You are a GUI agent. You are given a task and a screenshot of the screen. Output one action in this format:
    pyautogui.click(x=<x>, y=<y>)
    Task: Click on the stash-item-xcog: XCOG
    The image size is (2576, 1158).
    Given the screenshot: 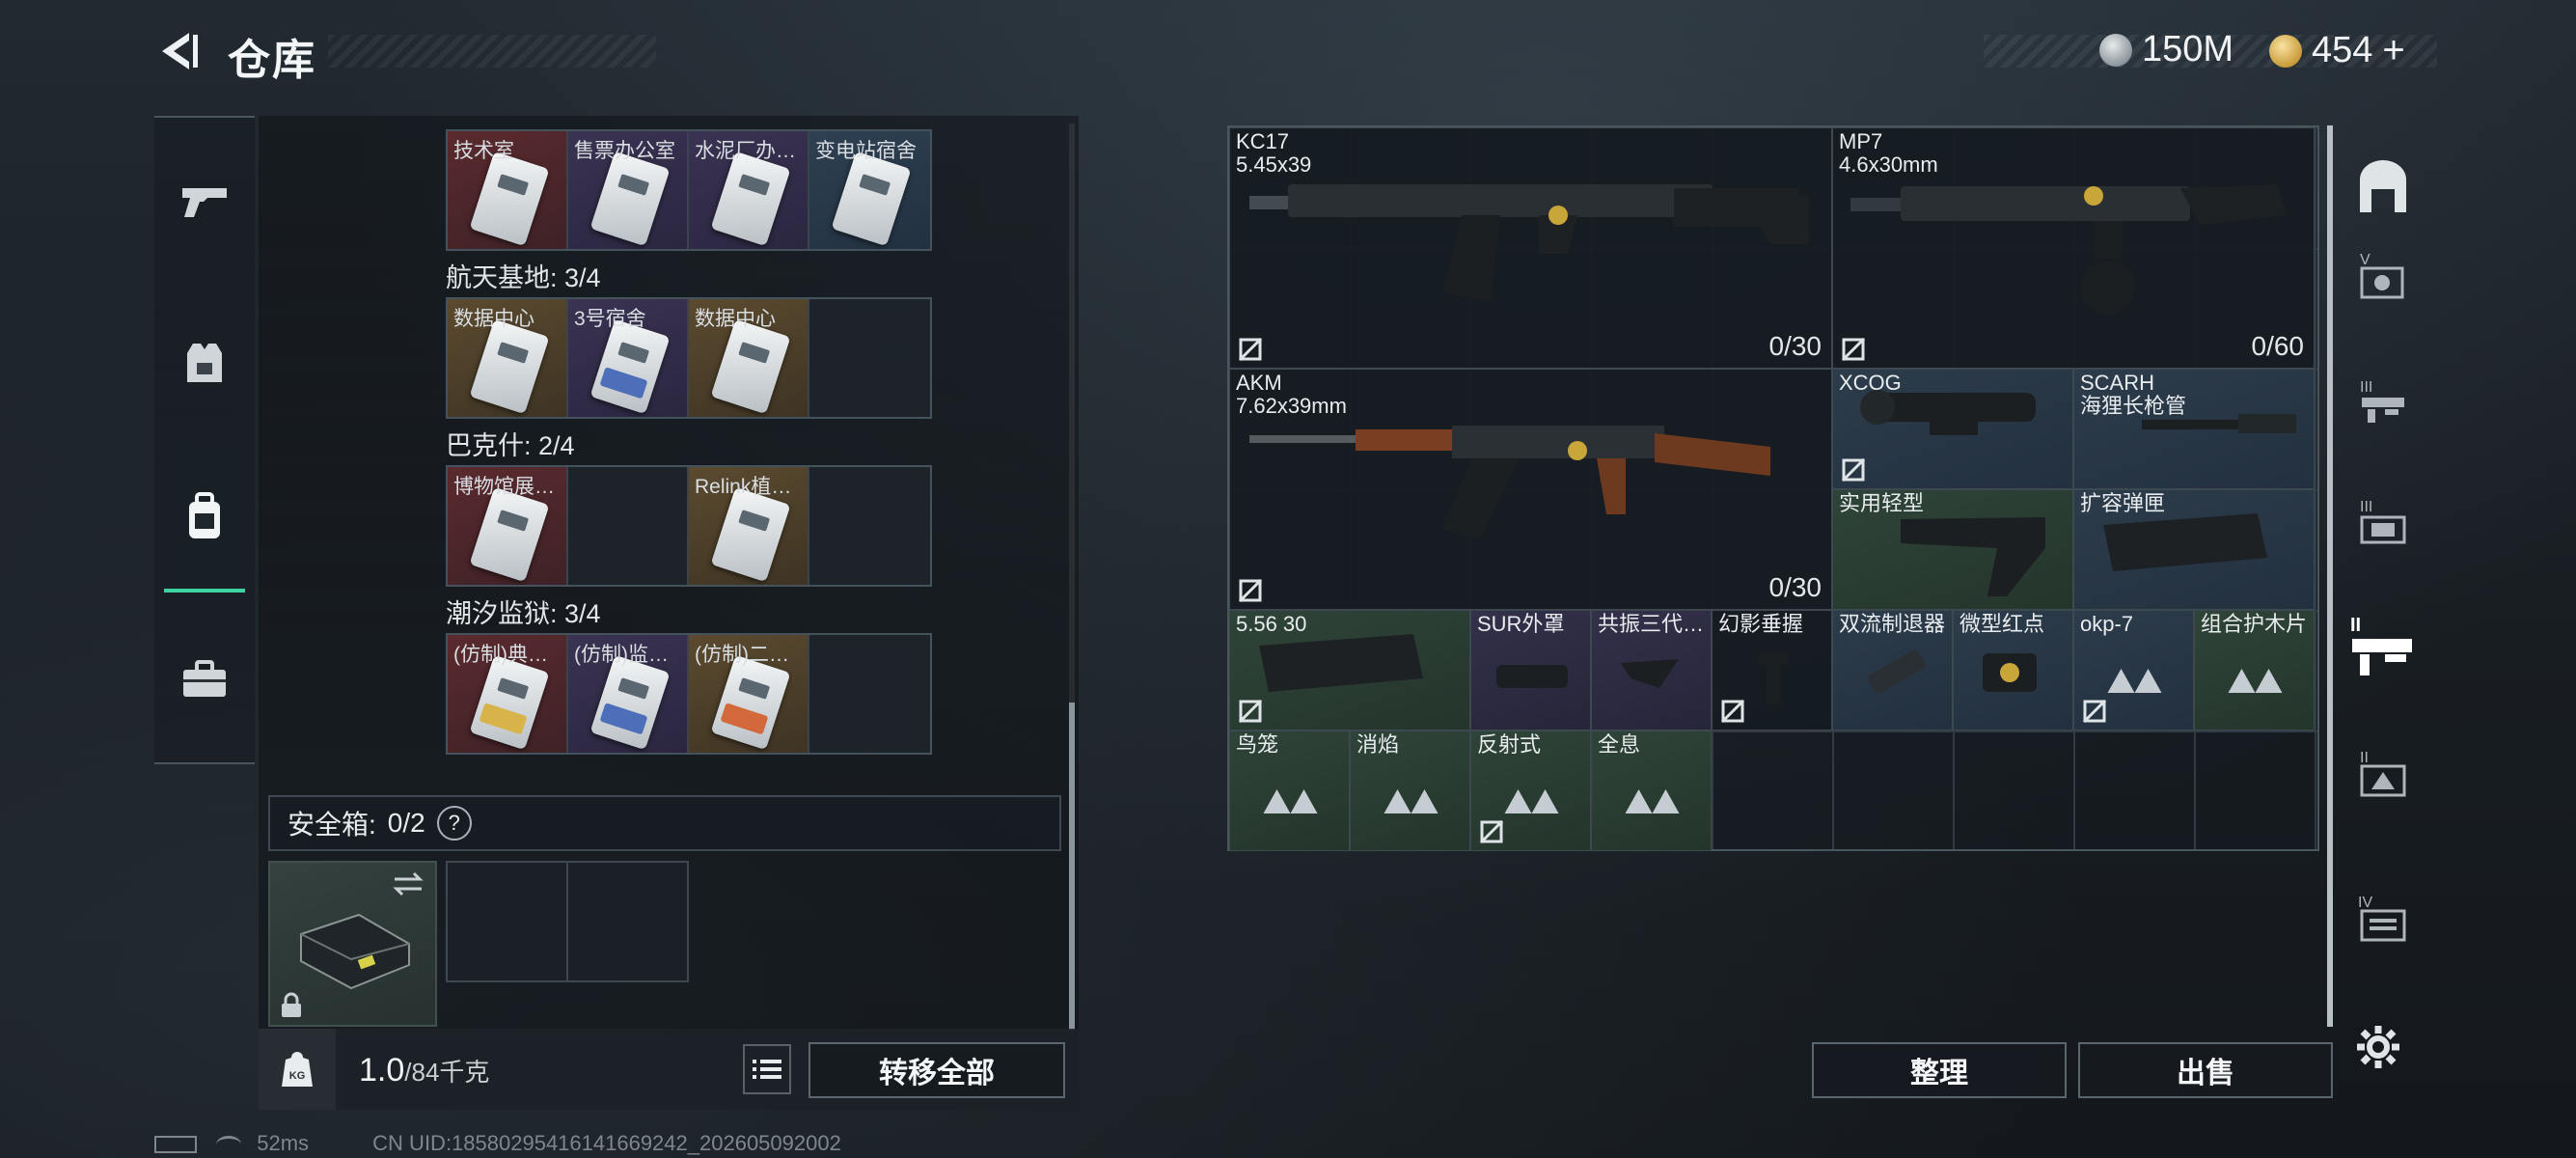 What is the action you would take?
    pyautogui.click(x=1953, y=429)
    